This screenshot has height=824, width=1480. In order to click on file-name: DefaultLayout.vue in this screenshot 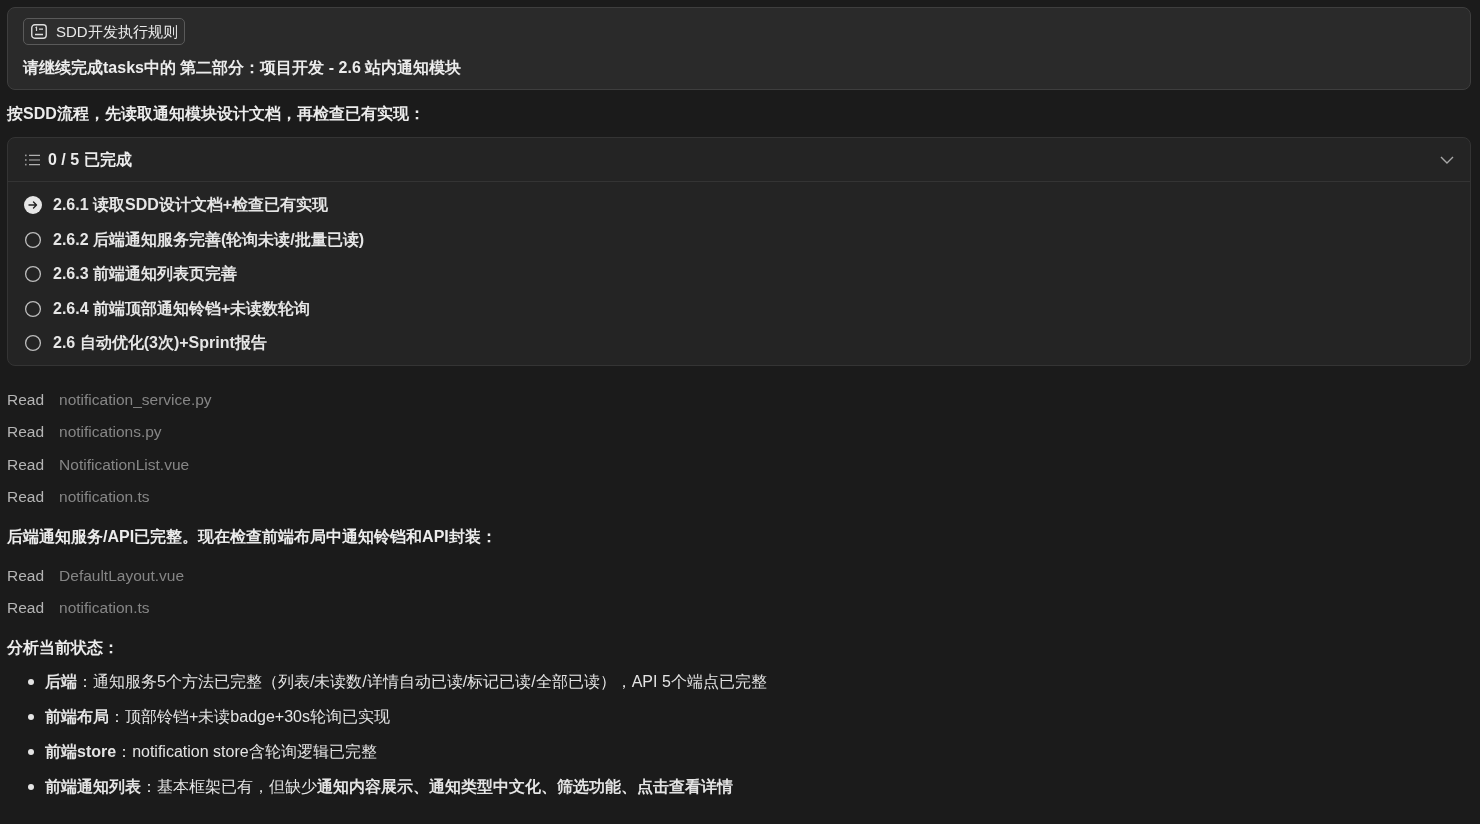, I will do `click(121, 575)`.